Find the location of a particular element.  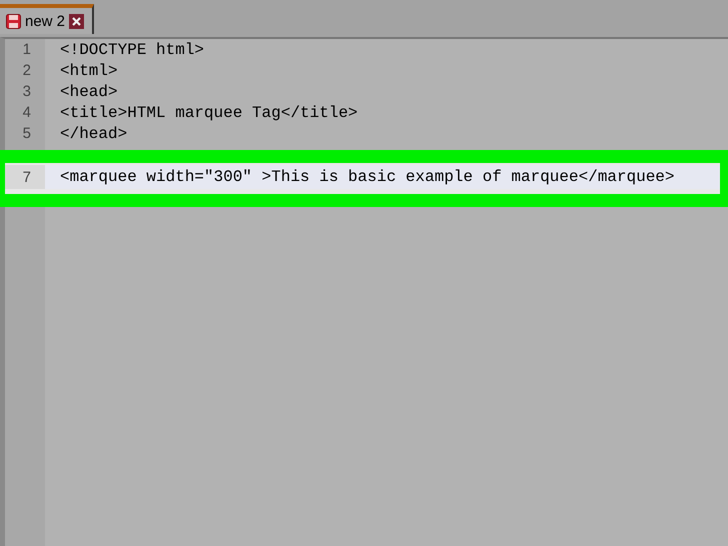

close-icon is located at coordinates (76, 21).